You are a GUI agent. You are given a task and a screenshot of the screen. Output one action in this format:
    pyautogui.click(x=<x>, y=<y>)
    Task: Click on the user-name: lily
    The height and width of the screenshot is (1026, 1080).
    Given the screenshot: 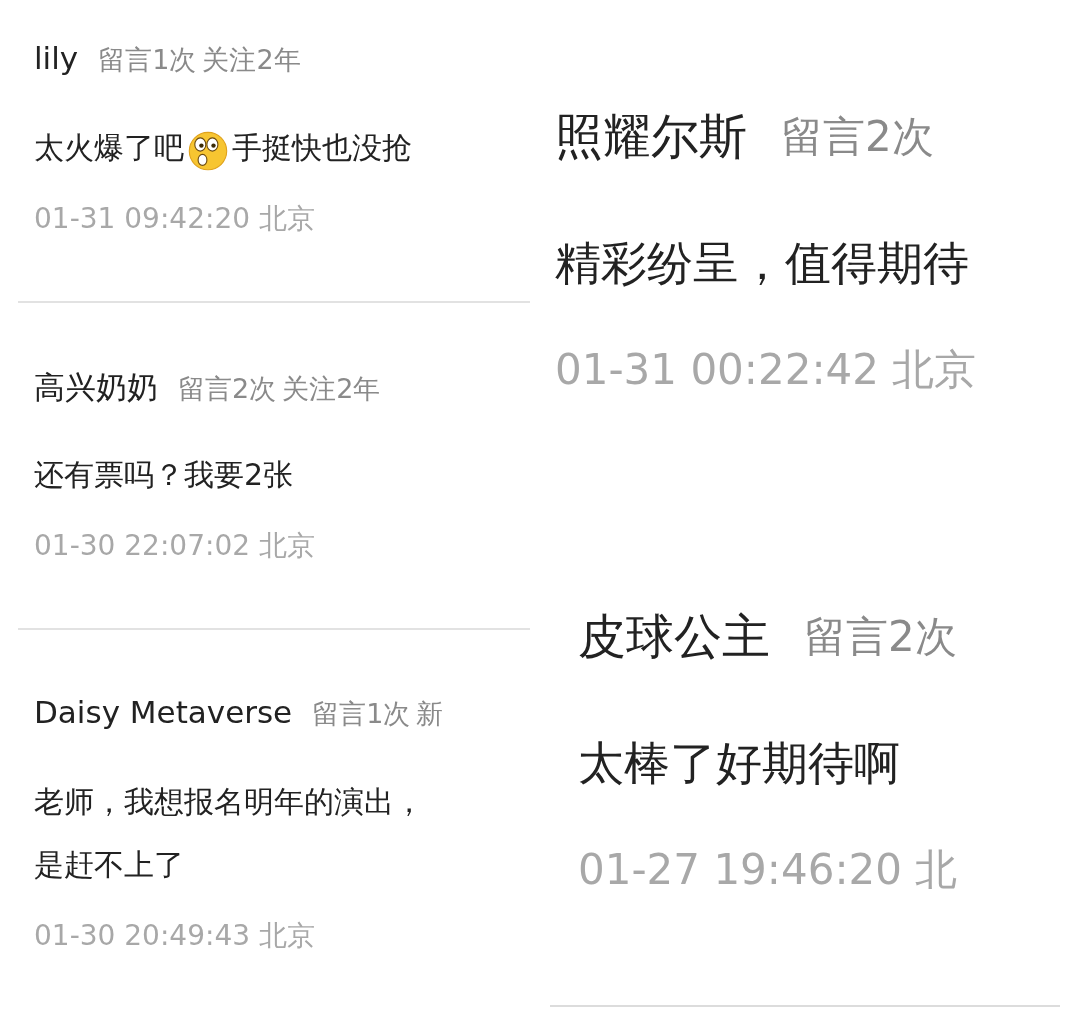 What is the action you would take?
    pyautogui.click(x=56, y=58)
    